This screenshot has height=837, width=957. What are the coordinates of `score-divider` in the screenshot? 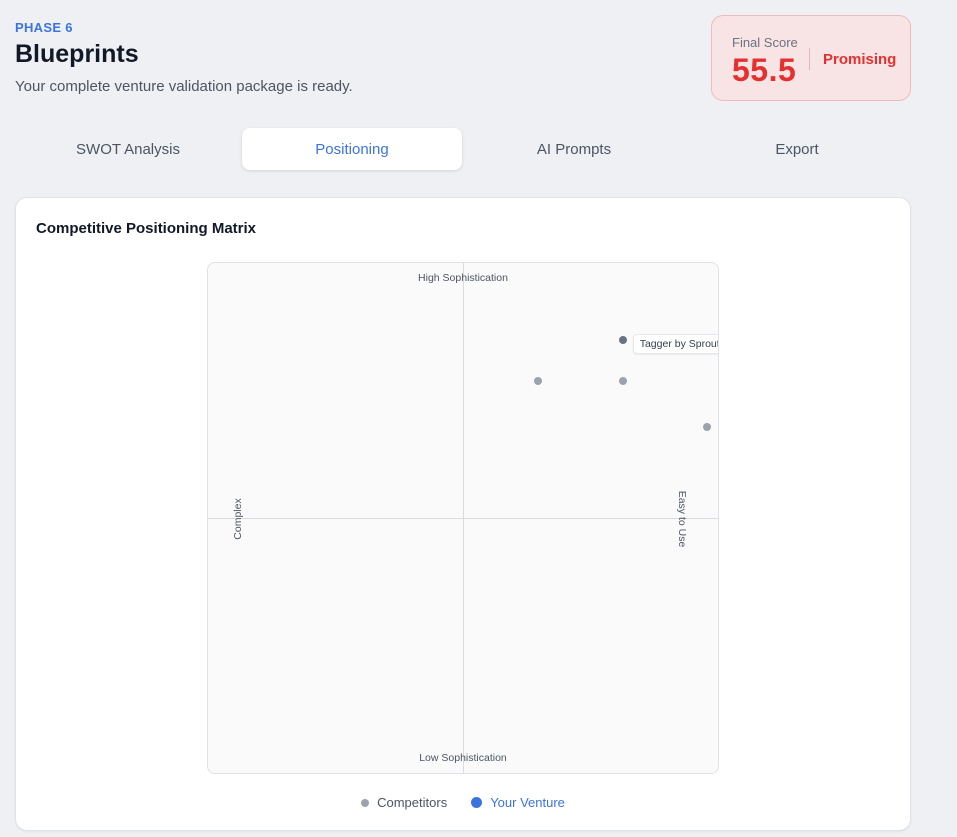 It's located at (809, 59).